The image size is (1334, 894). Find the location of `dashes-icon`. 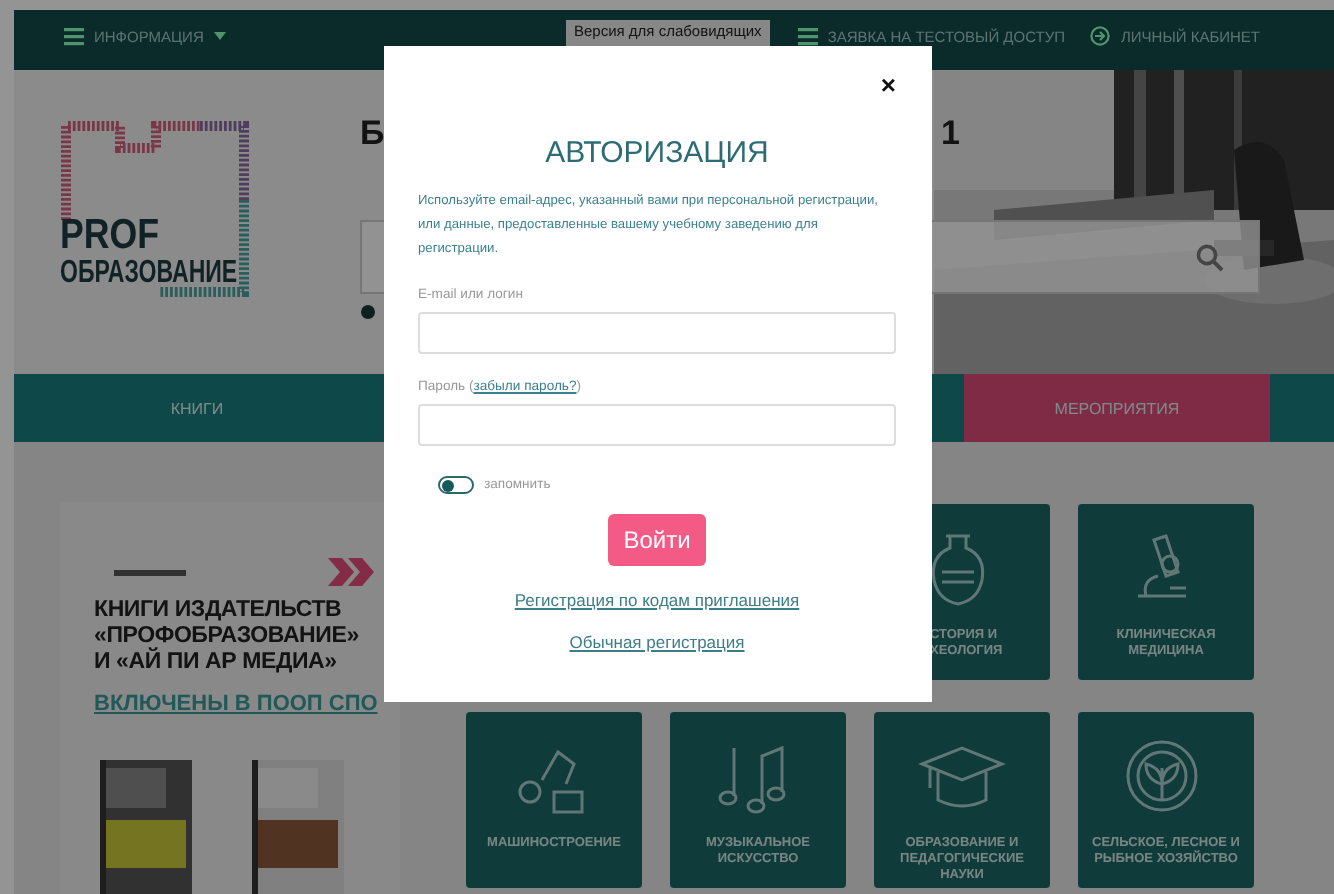

dashes-icon is located at coordinates (150, 572).